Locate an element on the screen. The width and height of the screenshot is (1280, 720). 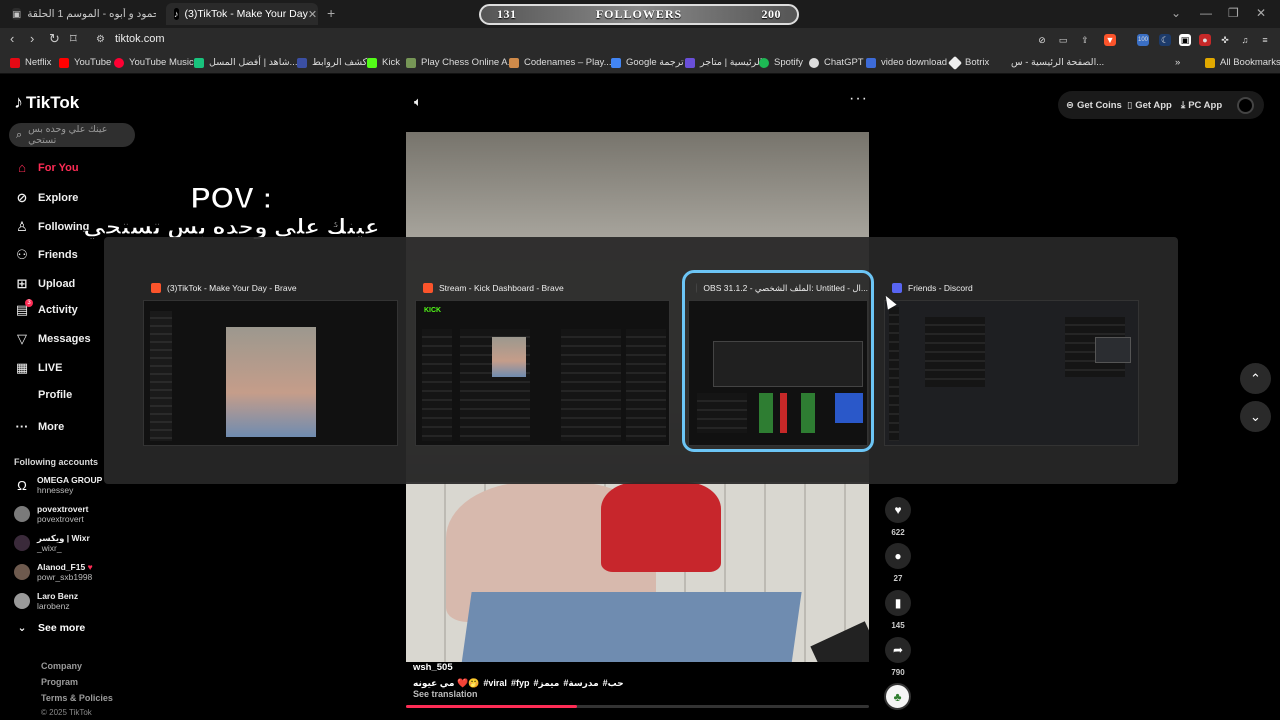
hashtag: #ميمز is located at coordinates (546, 683).